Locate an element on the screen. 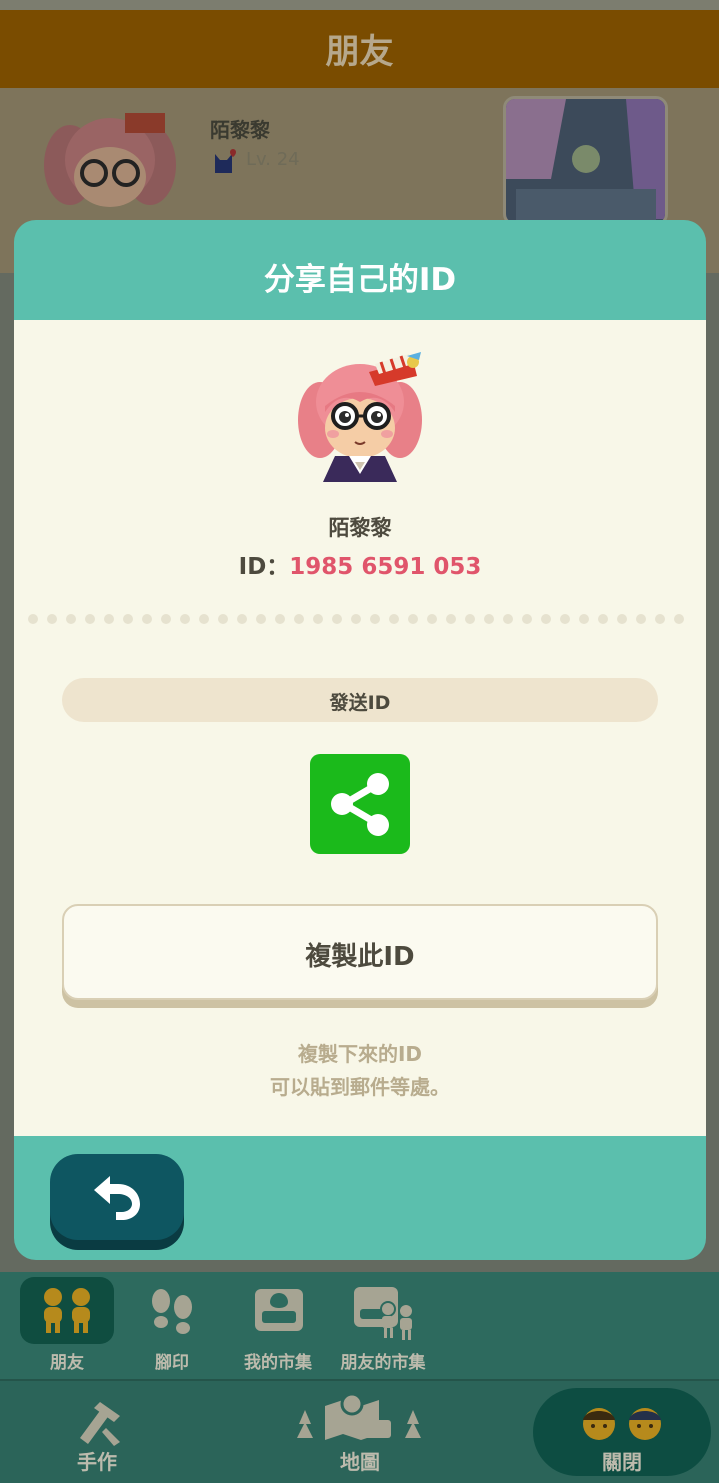 The image size is (719, 1483). friend-name: 陌黎黎 is located at coordinates (240, 130).